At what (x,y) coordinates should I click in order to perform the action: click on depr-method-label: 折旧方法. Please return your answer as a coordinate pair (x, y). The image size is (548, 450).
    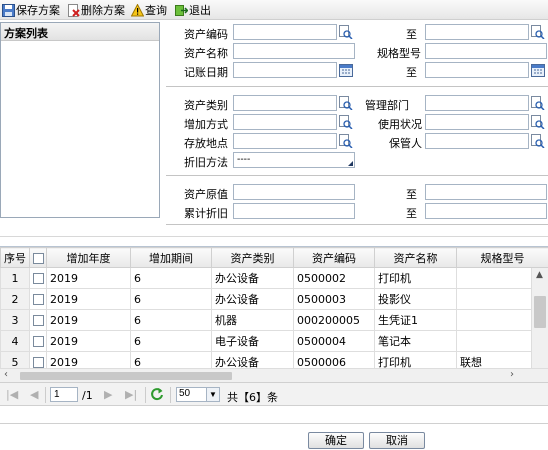
    Looking at the image, I should click on (206, 162).